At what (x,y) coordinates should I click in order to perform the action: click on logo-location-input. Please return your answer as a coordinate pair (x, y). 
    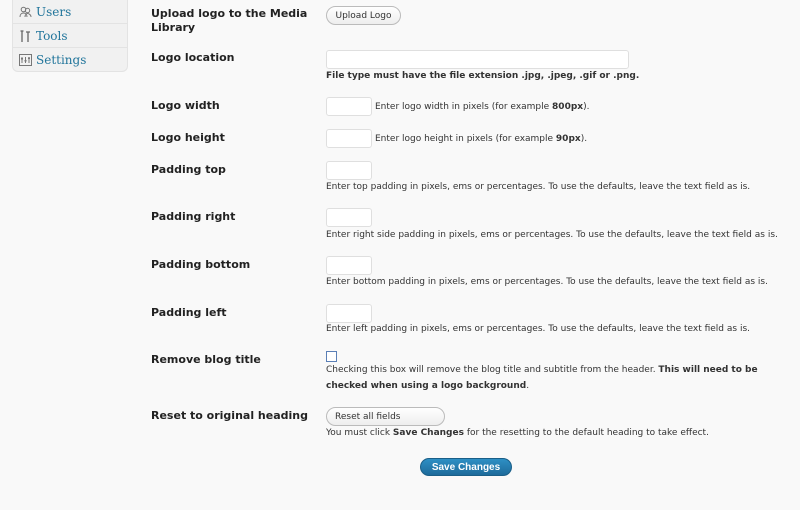
    Looking at the image, I should click on (477, 59).